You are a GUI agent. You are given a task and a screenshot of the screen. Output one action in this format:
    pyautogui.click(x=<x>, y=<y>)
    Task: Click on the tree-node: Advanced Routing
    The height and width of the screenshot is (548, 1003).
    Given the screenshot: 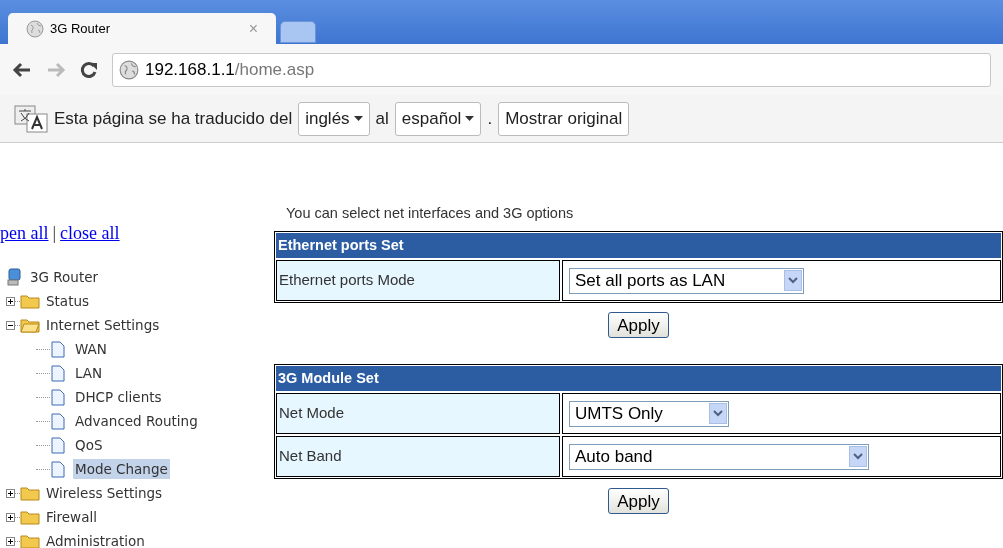 What is the action you would take?
    pyautogui.click(x=136, y=421)
    